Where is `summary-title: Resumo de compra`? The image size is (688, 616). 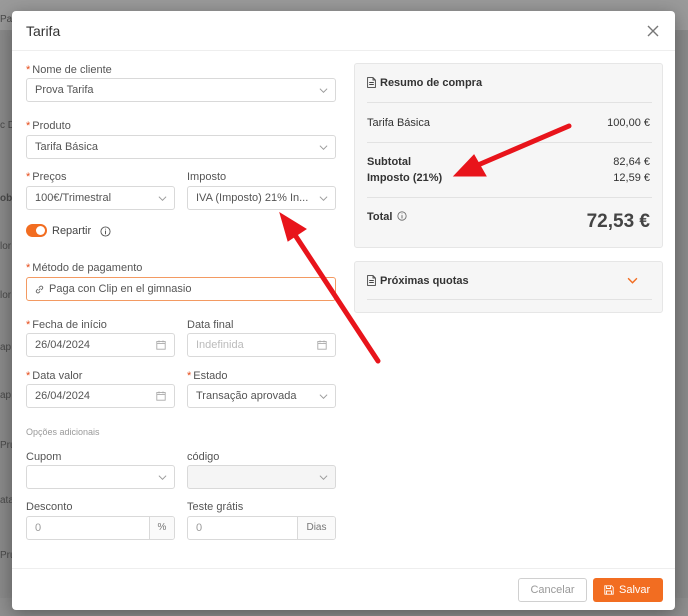
summary-title: Resumo de compra is located at coordinates (431, 83).